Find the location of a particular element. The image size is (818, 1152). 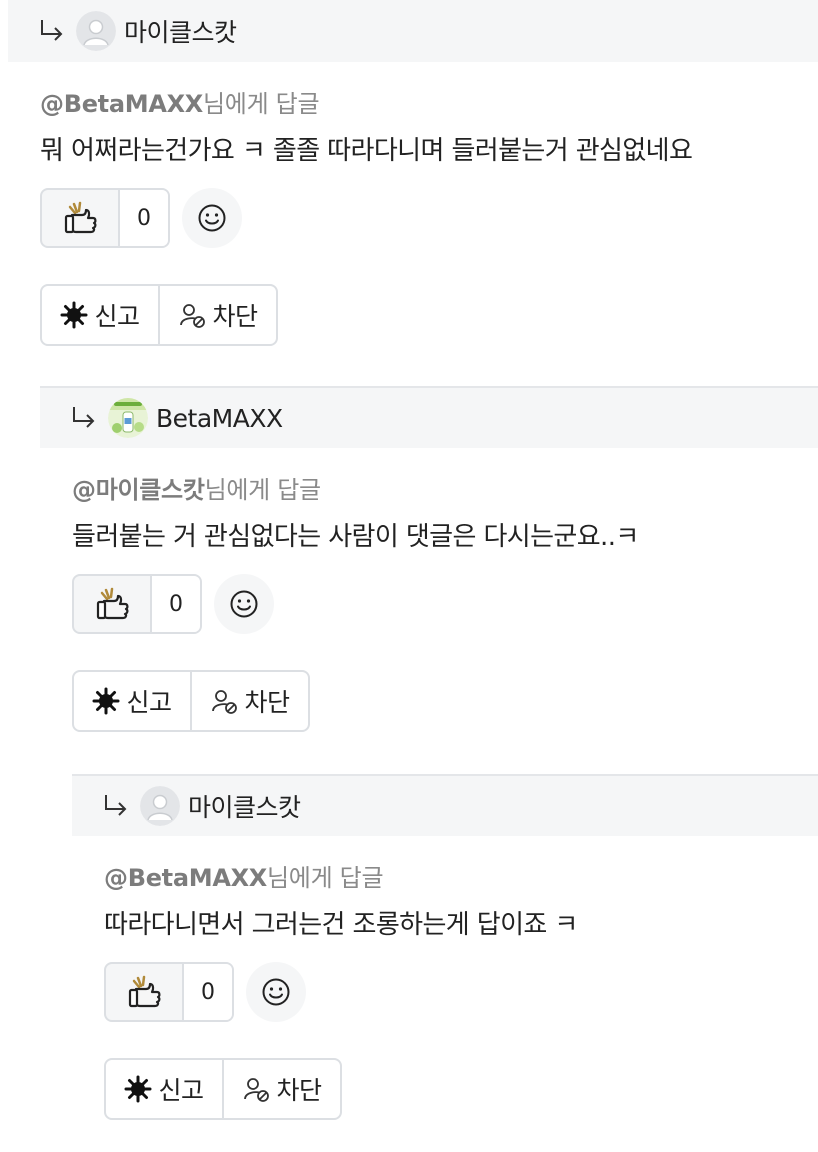

author-name: BetaMAXX is located at coordinates (219, 418).